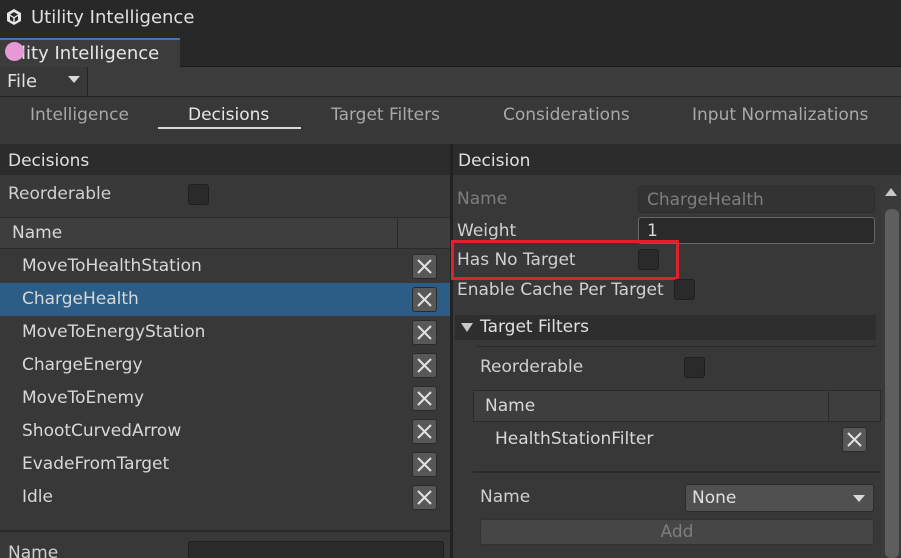 This screenshot has width=901, height=558. What do you see at coordinates (385, 115) in the screenshot?
I see `tab-target-filters: Target Filters` at bounding box center [385, 115].